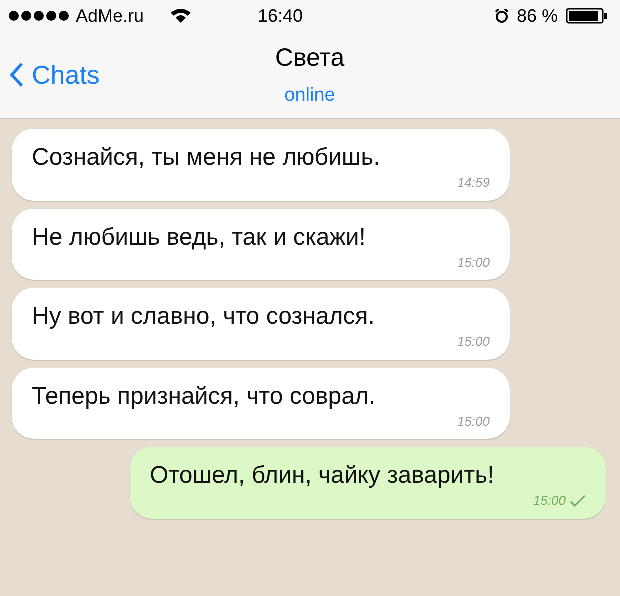  I want to click on message-text: Не любишь ведь, так и скажи!, so click(199, 237).